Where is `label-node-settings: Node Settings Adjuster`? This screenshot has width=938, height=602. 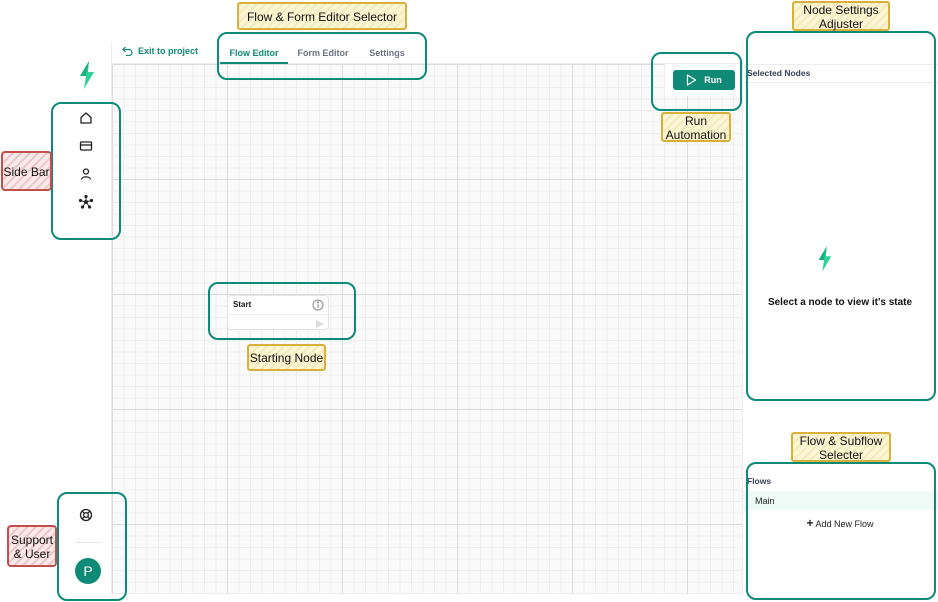
label-node-settings: Node Settings Adjuster is located at coordinates (841, 16).